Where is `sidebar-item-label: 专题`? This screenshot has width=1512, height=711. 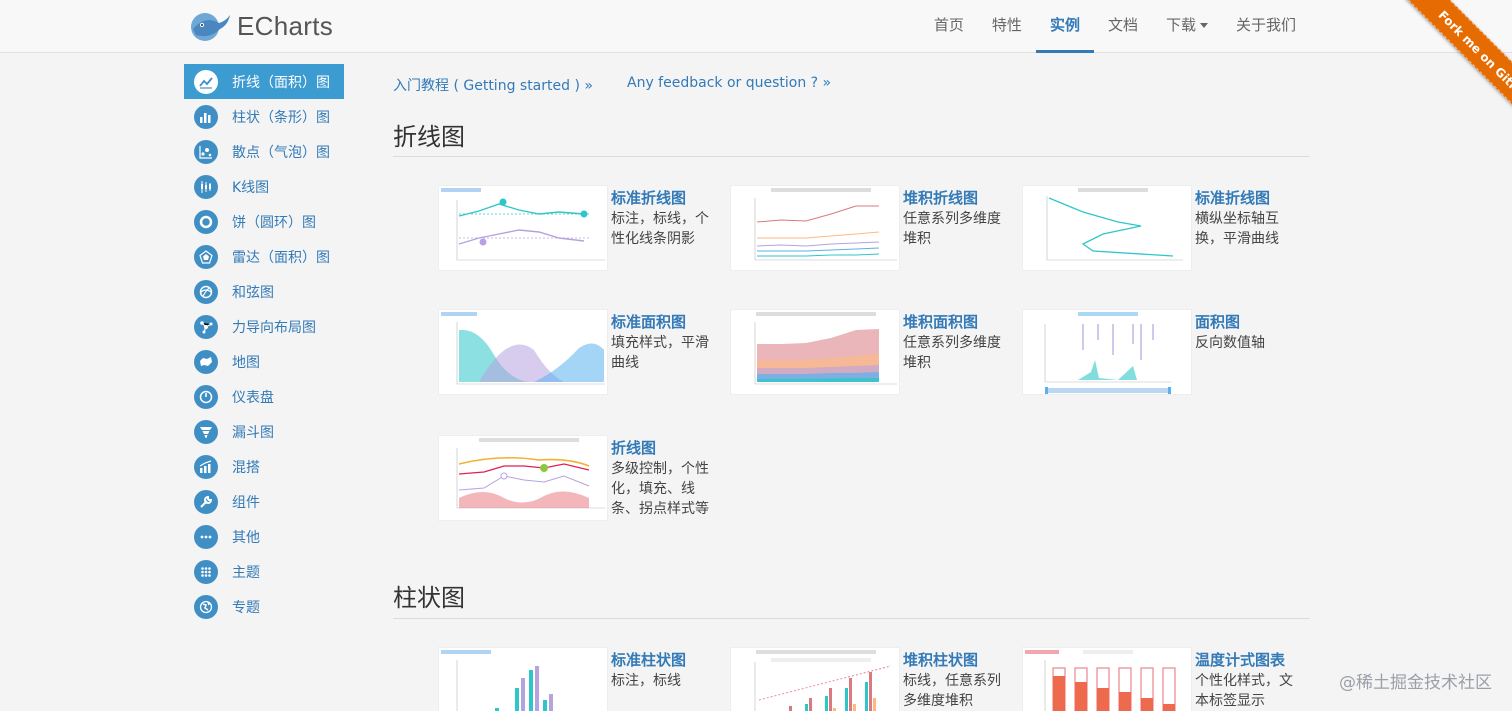 sidebar-item-label: 专题 is located at coordinates (246, 607).